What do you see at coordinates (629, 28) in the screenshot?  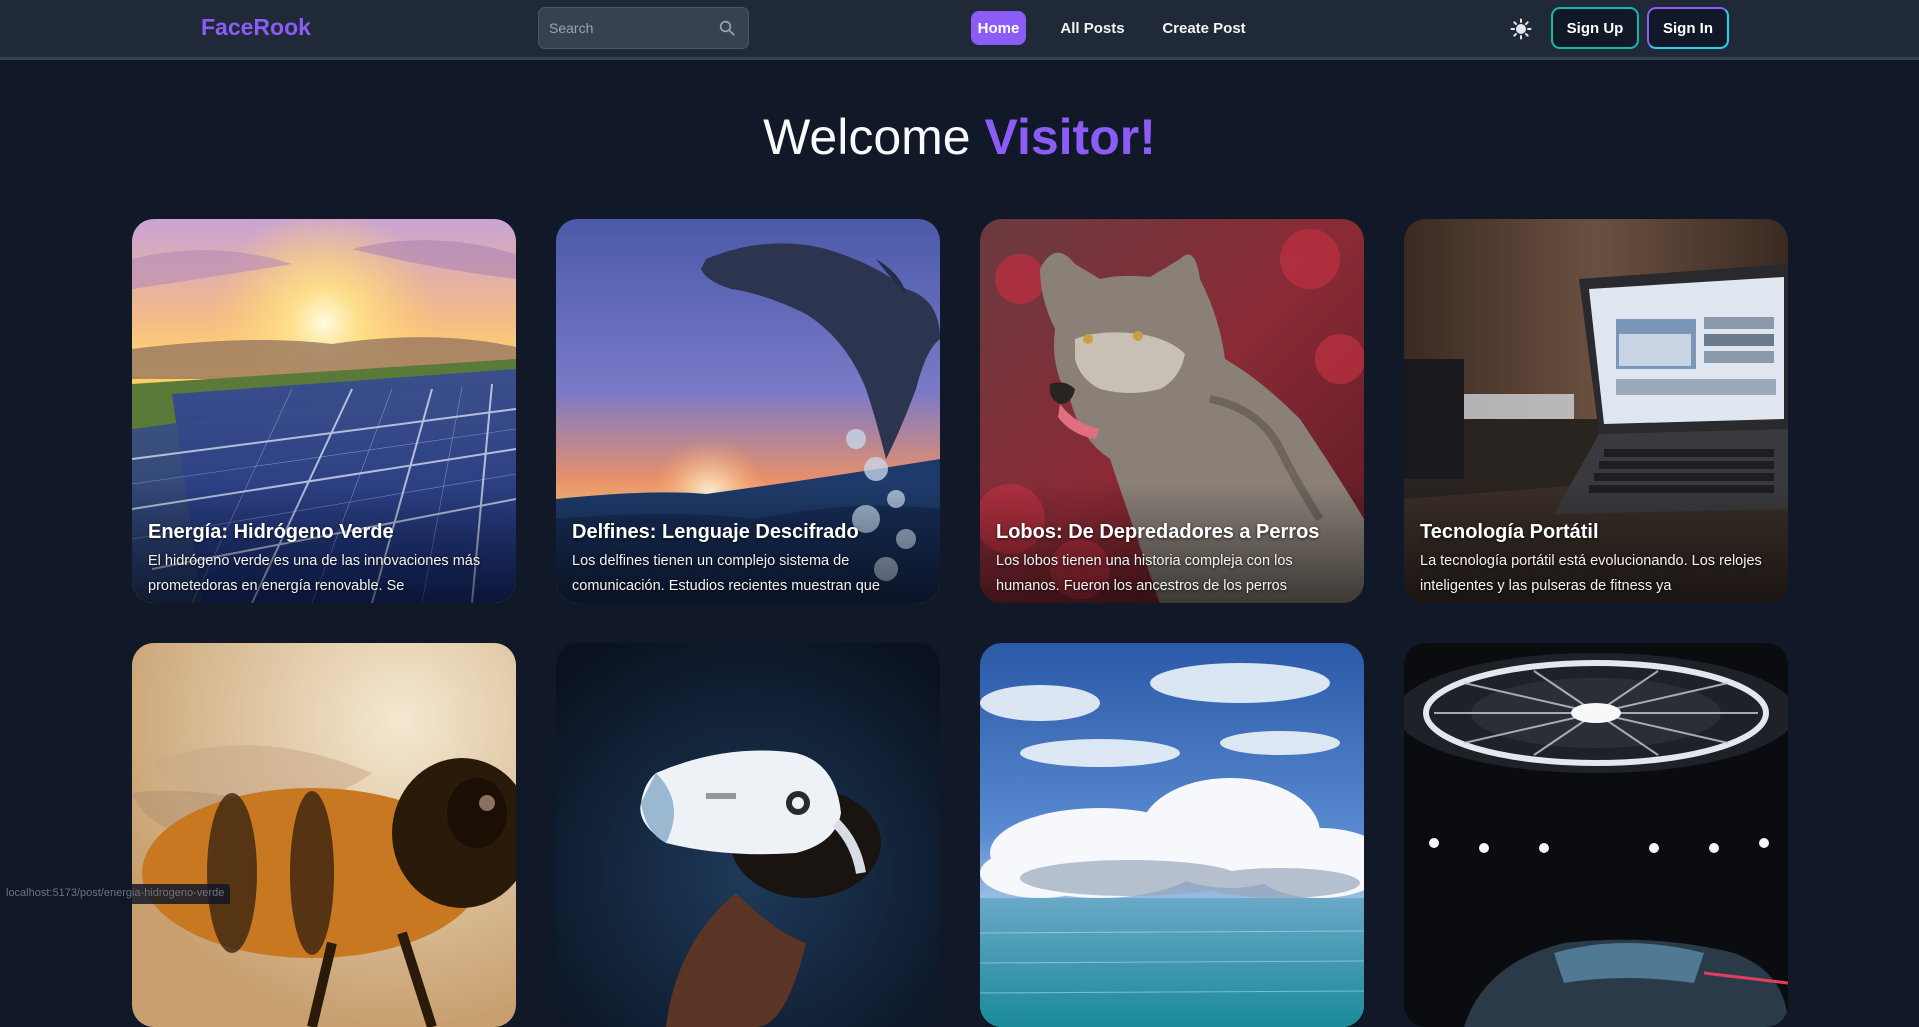 I see `search-input` at bounding box center [629, 28].